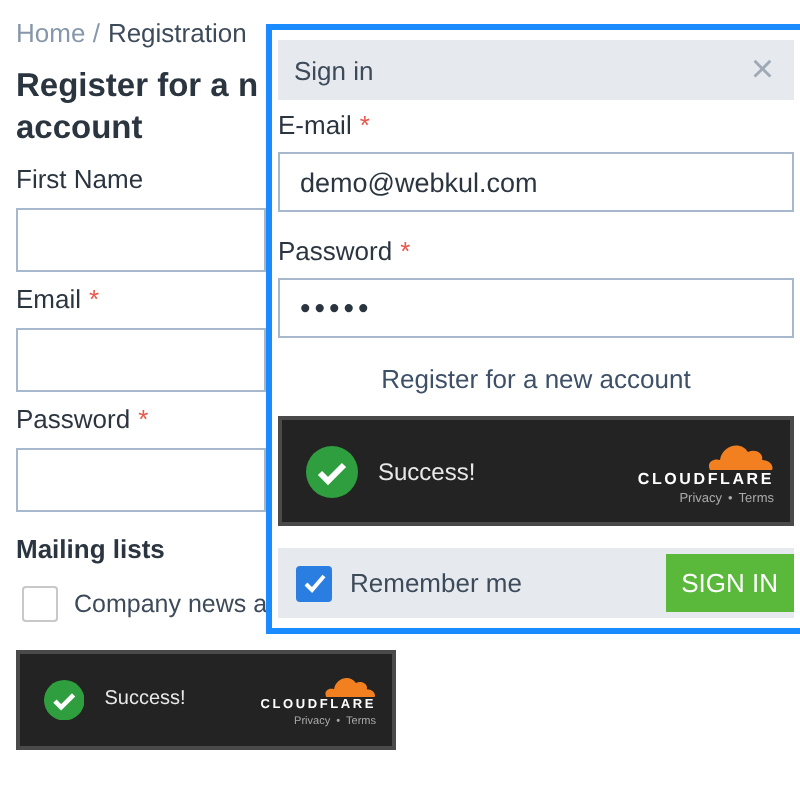  What do you see at coordinates (80, 180) in the screenshot?
I see `field-label: First Name` at bounding box center [80, 180].